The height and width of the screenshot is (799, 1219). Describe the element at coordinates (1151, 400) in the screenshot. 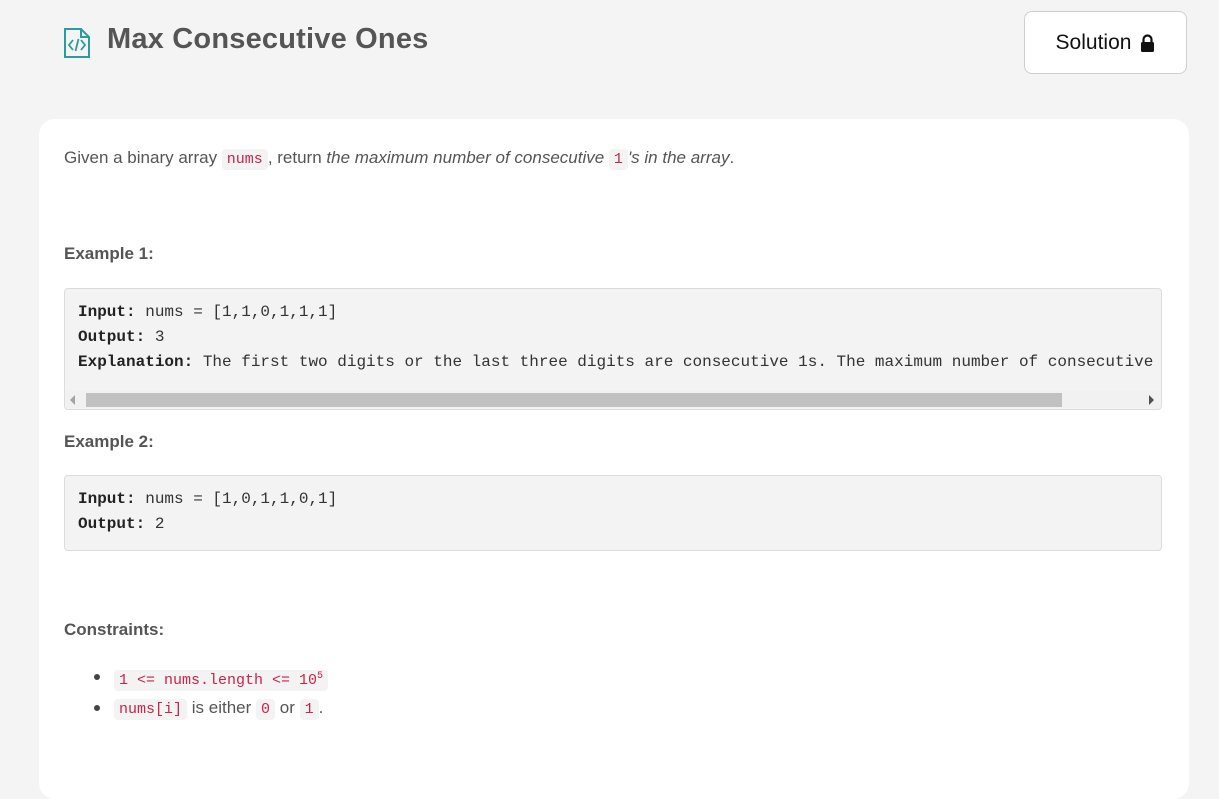

I see `scroll-right-arrow-icon` at that location.